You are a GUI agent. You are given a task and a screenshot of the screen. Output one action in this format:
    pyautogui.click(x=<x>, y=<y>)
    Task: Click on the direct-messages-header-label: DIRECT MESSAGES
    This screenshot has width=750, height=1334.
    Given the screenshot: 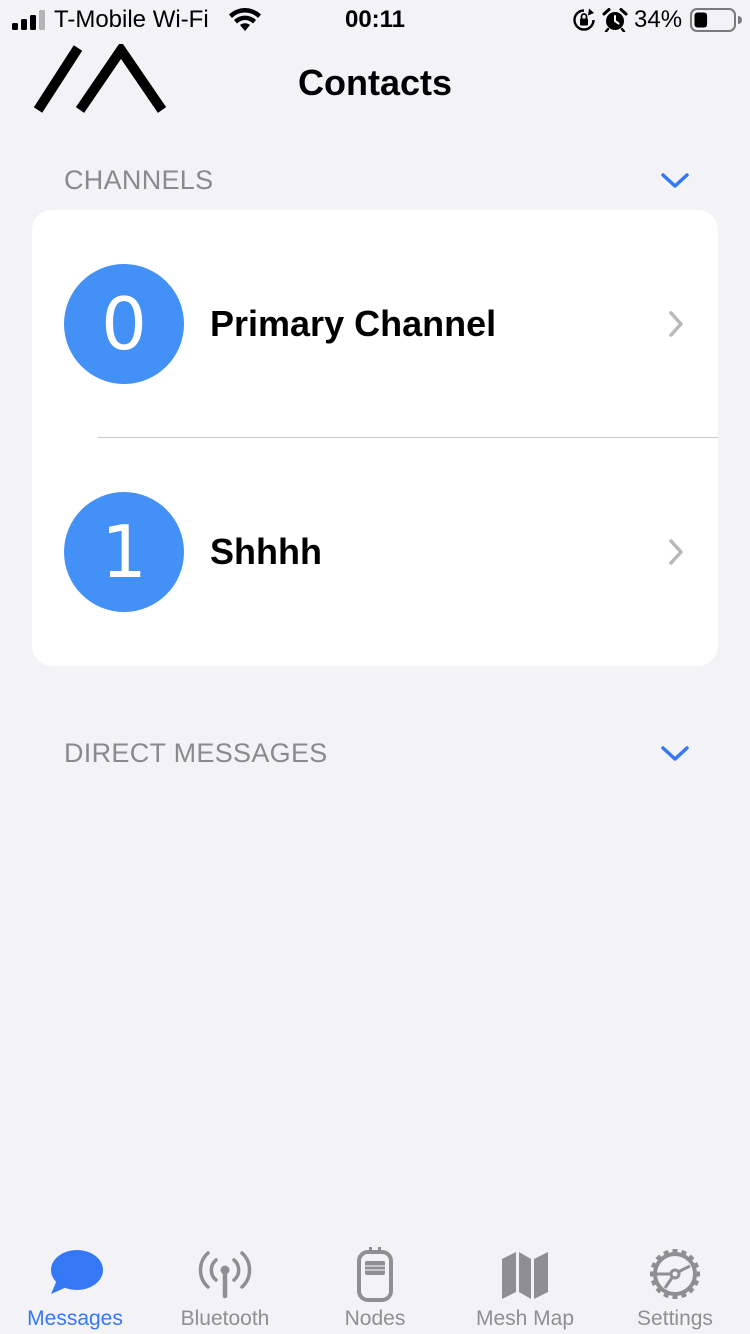 What is the action you would take?
    pyautogui.click(x=196, y=753)
    